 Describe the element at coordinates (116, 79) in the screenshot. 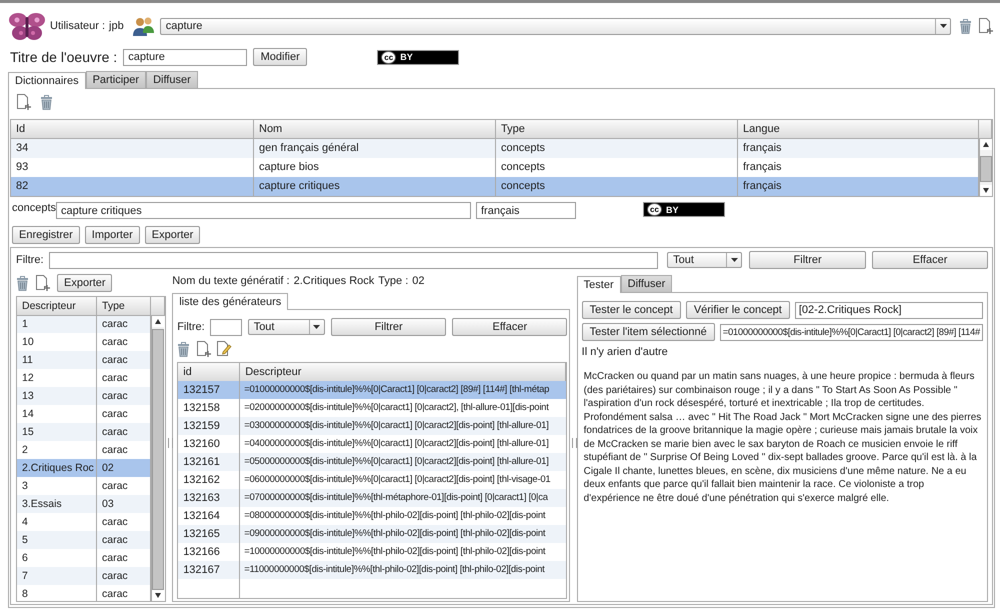

I see `tab: Participer` at that location.